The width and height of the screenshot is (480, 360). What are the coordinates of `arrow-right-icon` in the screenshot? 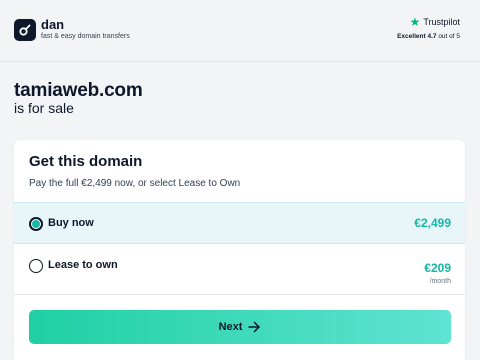 It's located at (254, 327).